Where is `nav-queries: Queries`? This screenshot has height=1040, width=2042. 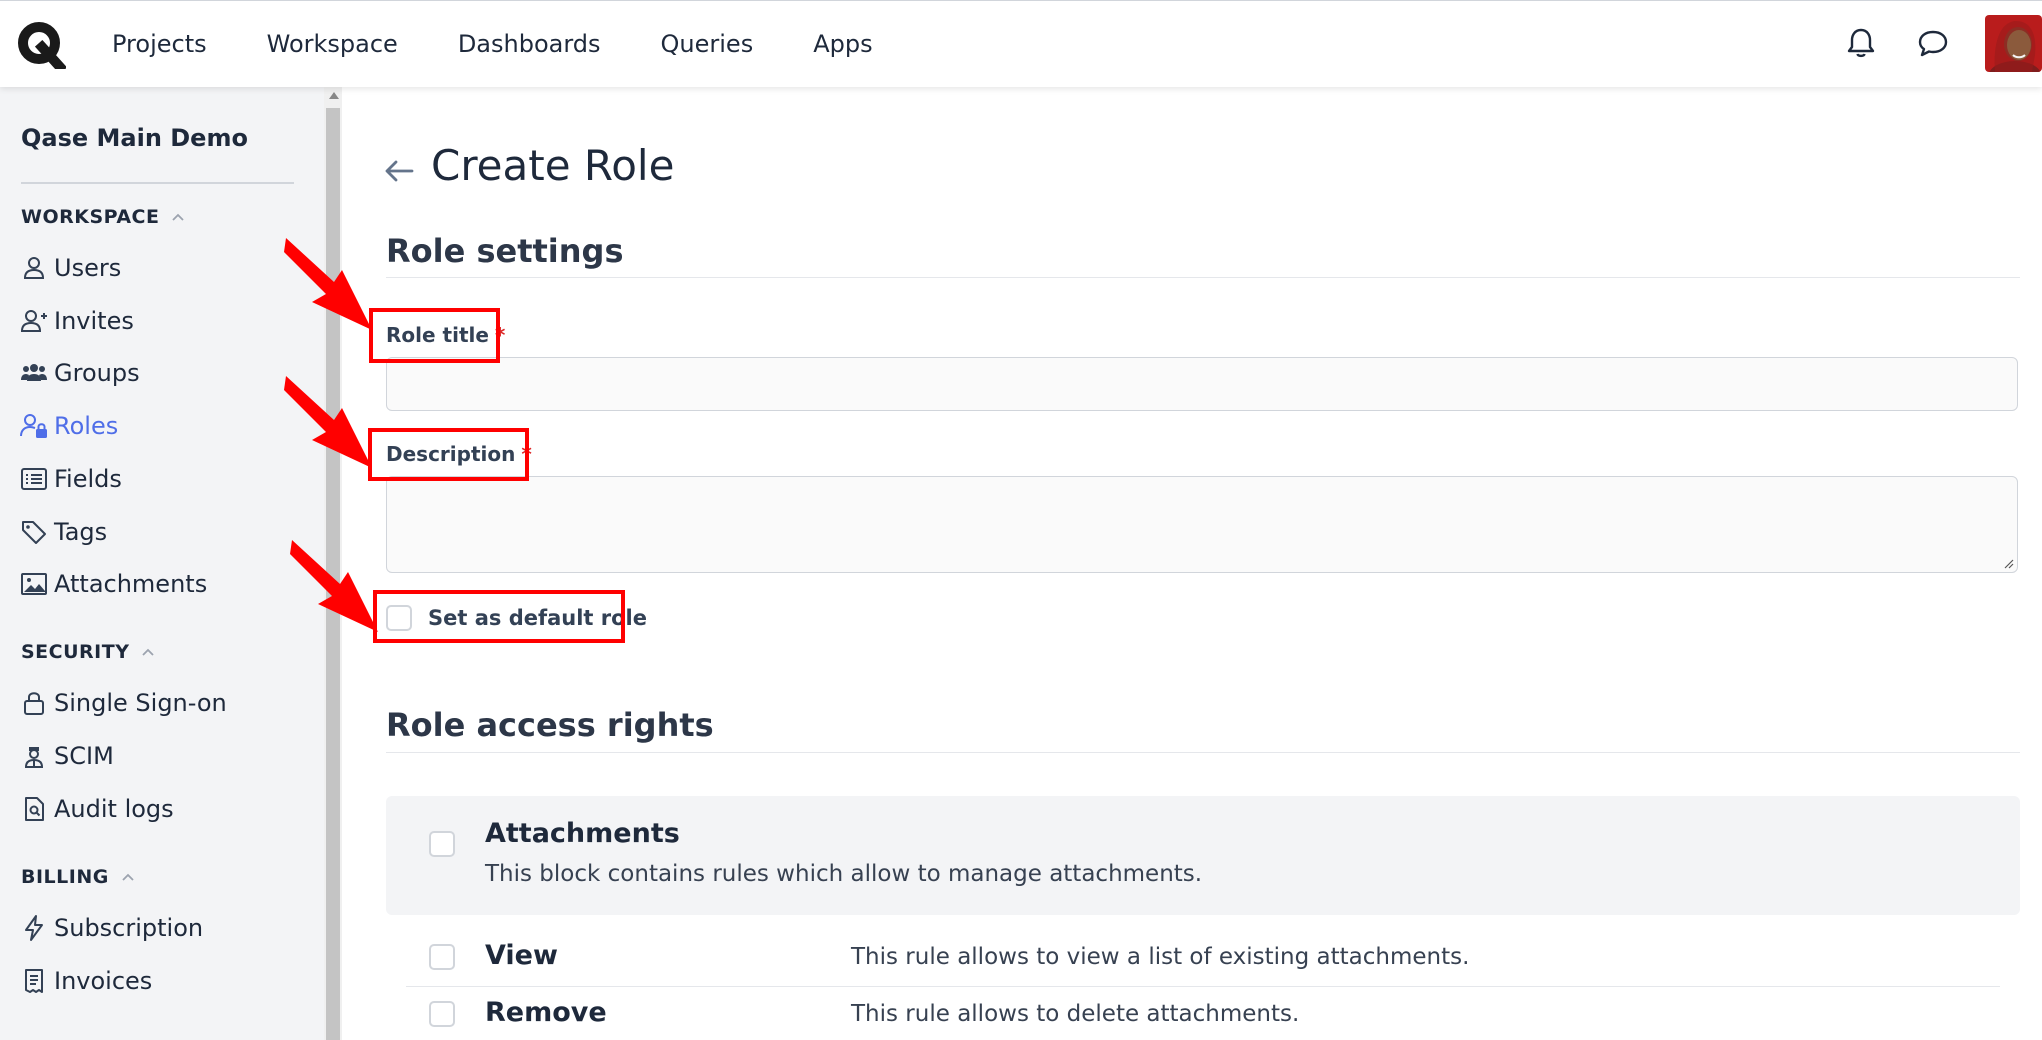 nav-queries: Queries is located at coordinates (707, 44).